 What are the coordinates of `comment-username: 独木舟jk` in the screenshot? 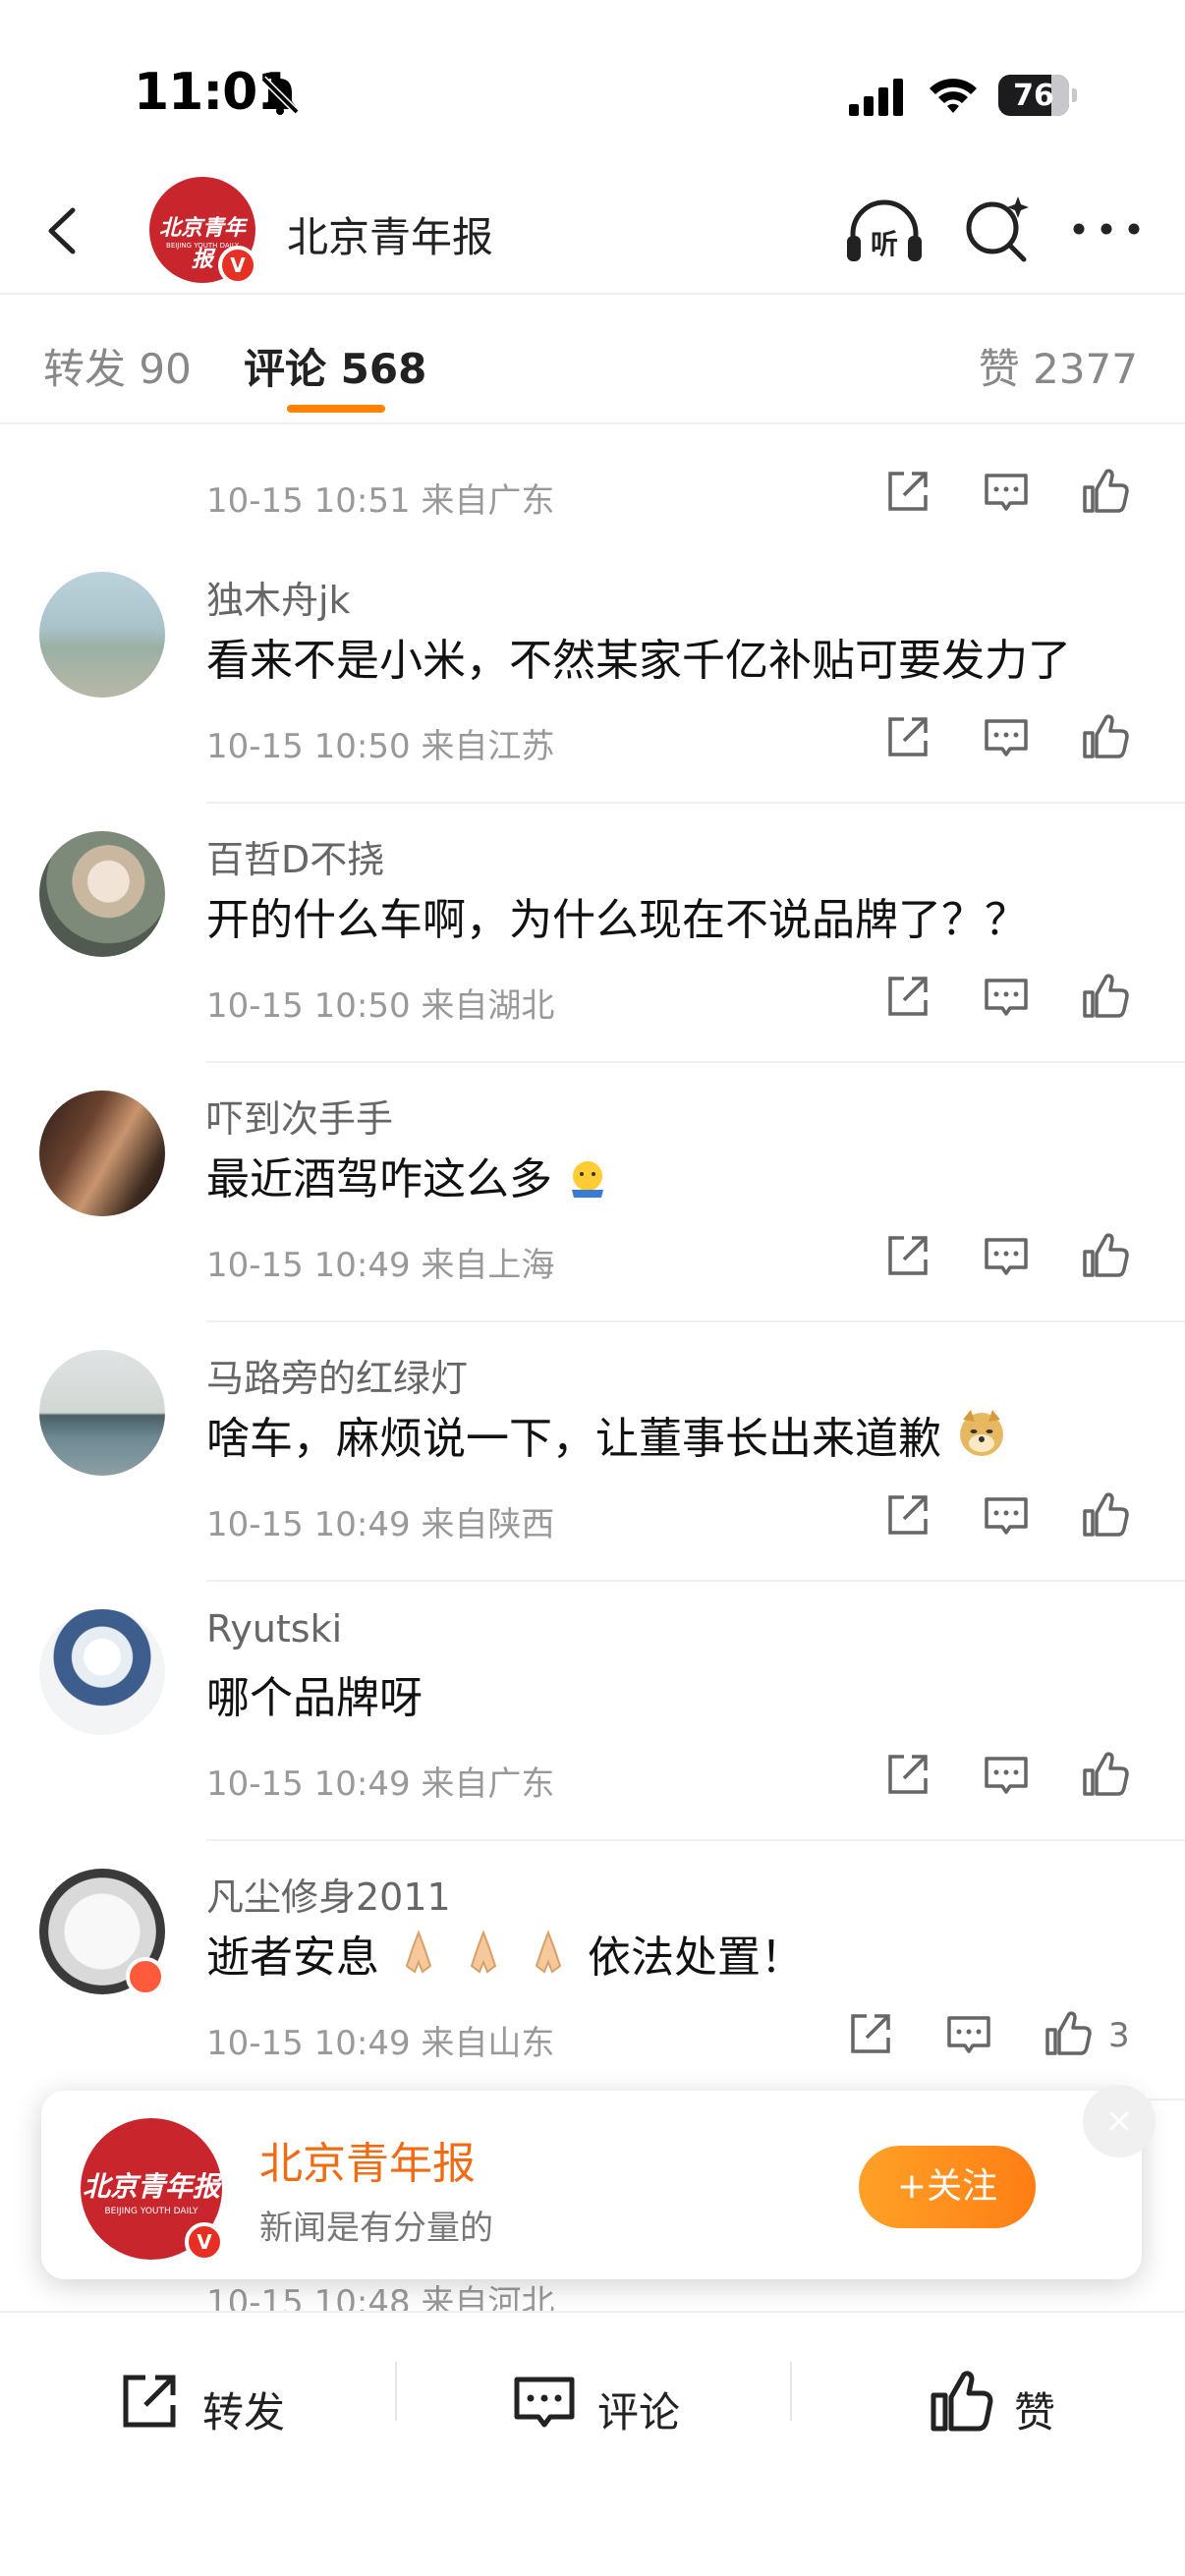 It's located at (279, 597).